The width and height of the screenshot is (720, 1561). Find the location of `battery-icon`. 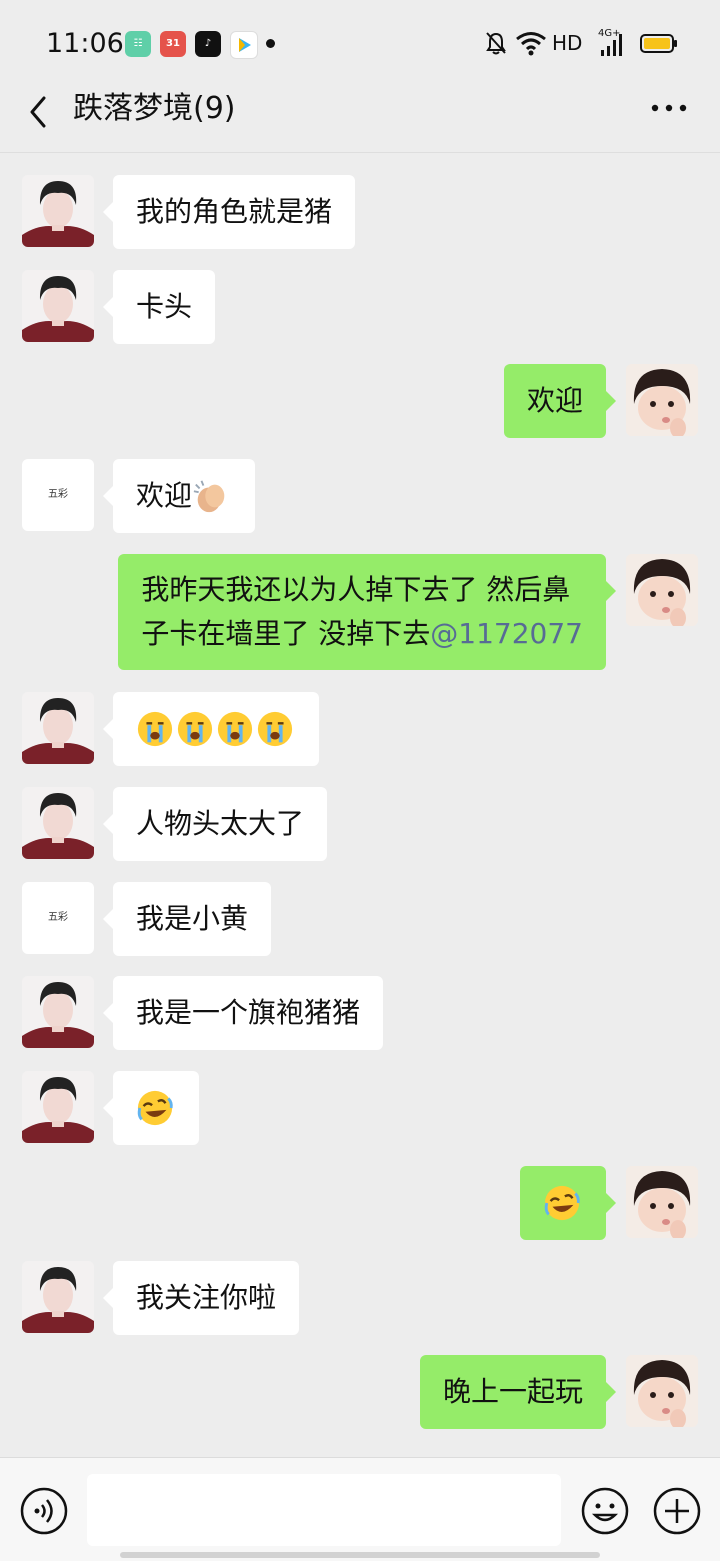

battery-icon is located at coordinates (658, 43).